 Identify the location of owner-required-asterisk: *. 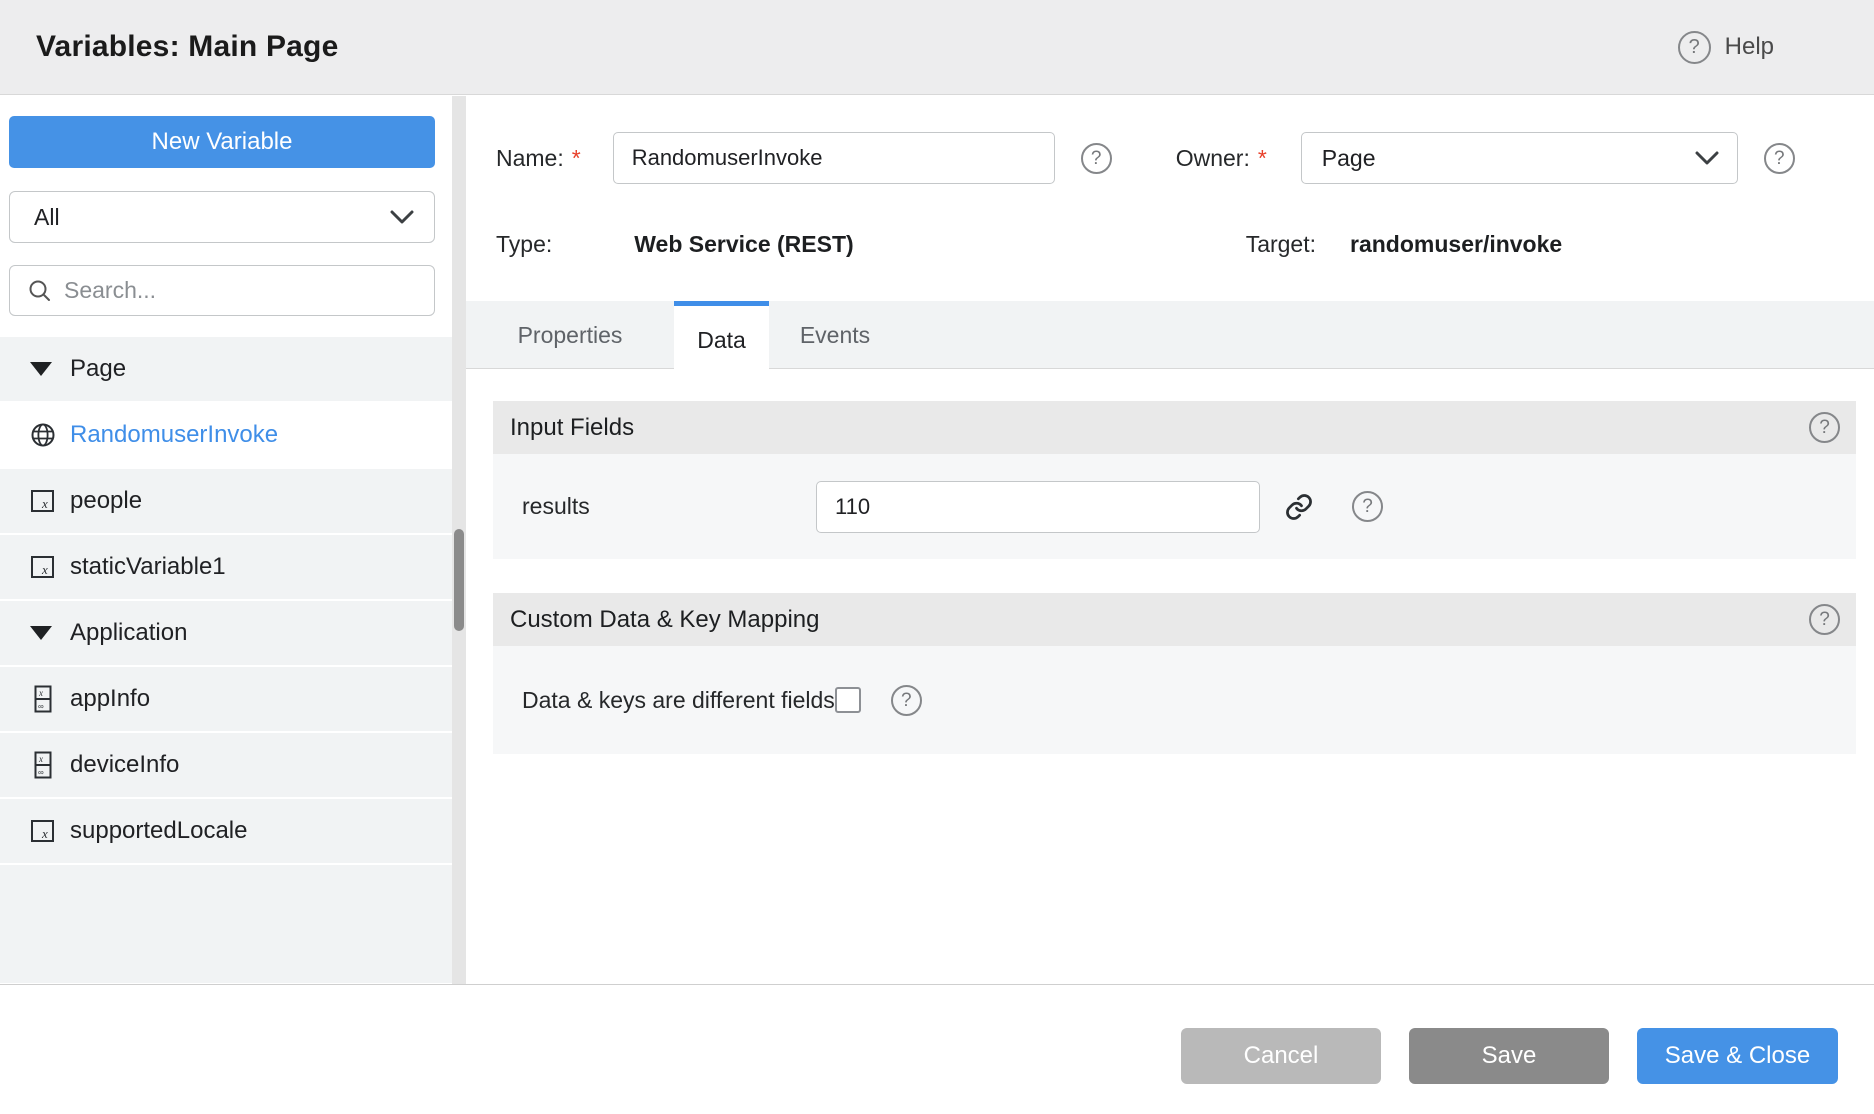
(1262, 157).